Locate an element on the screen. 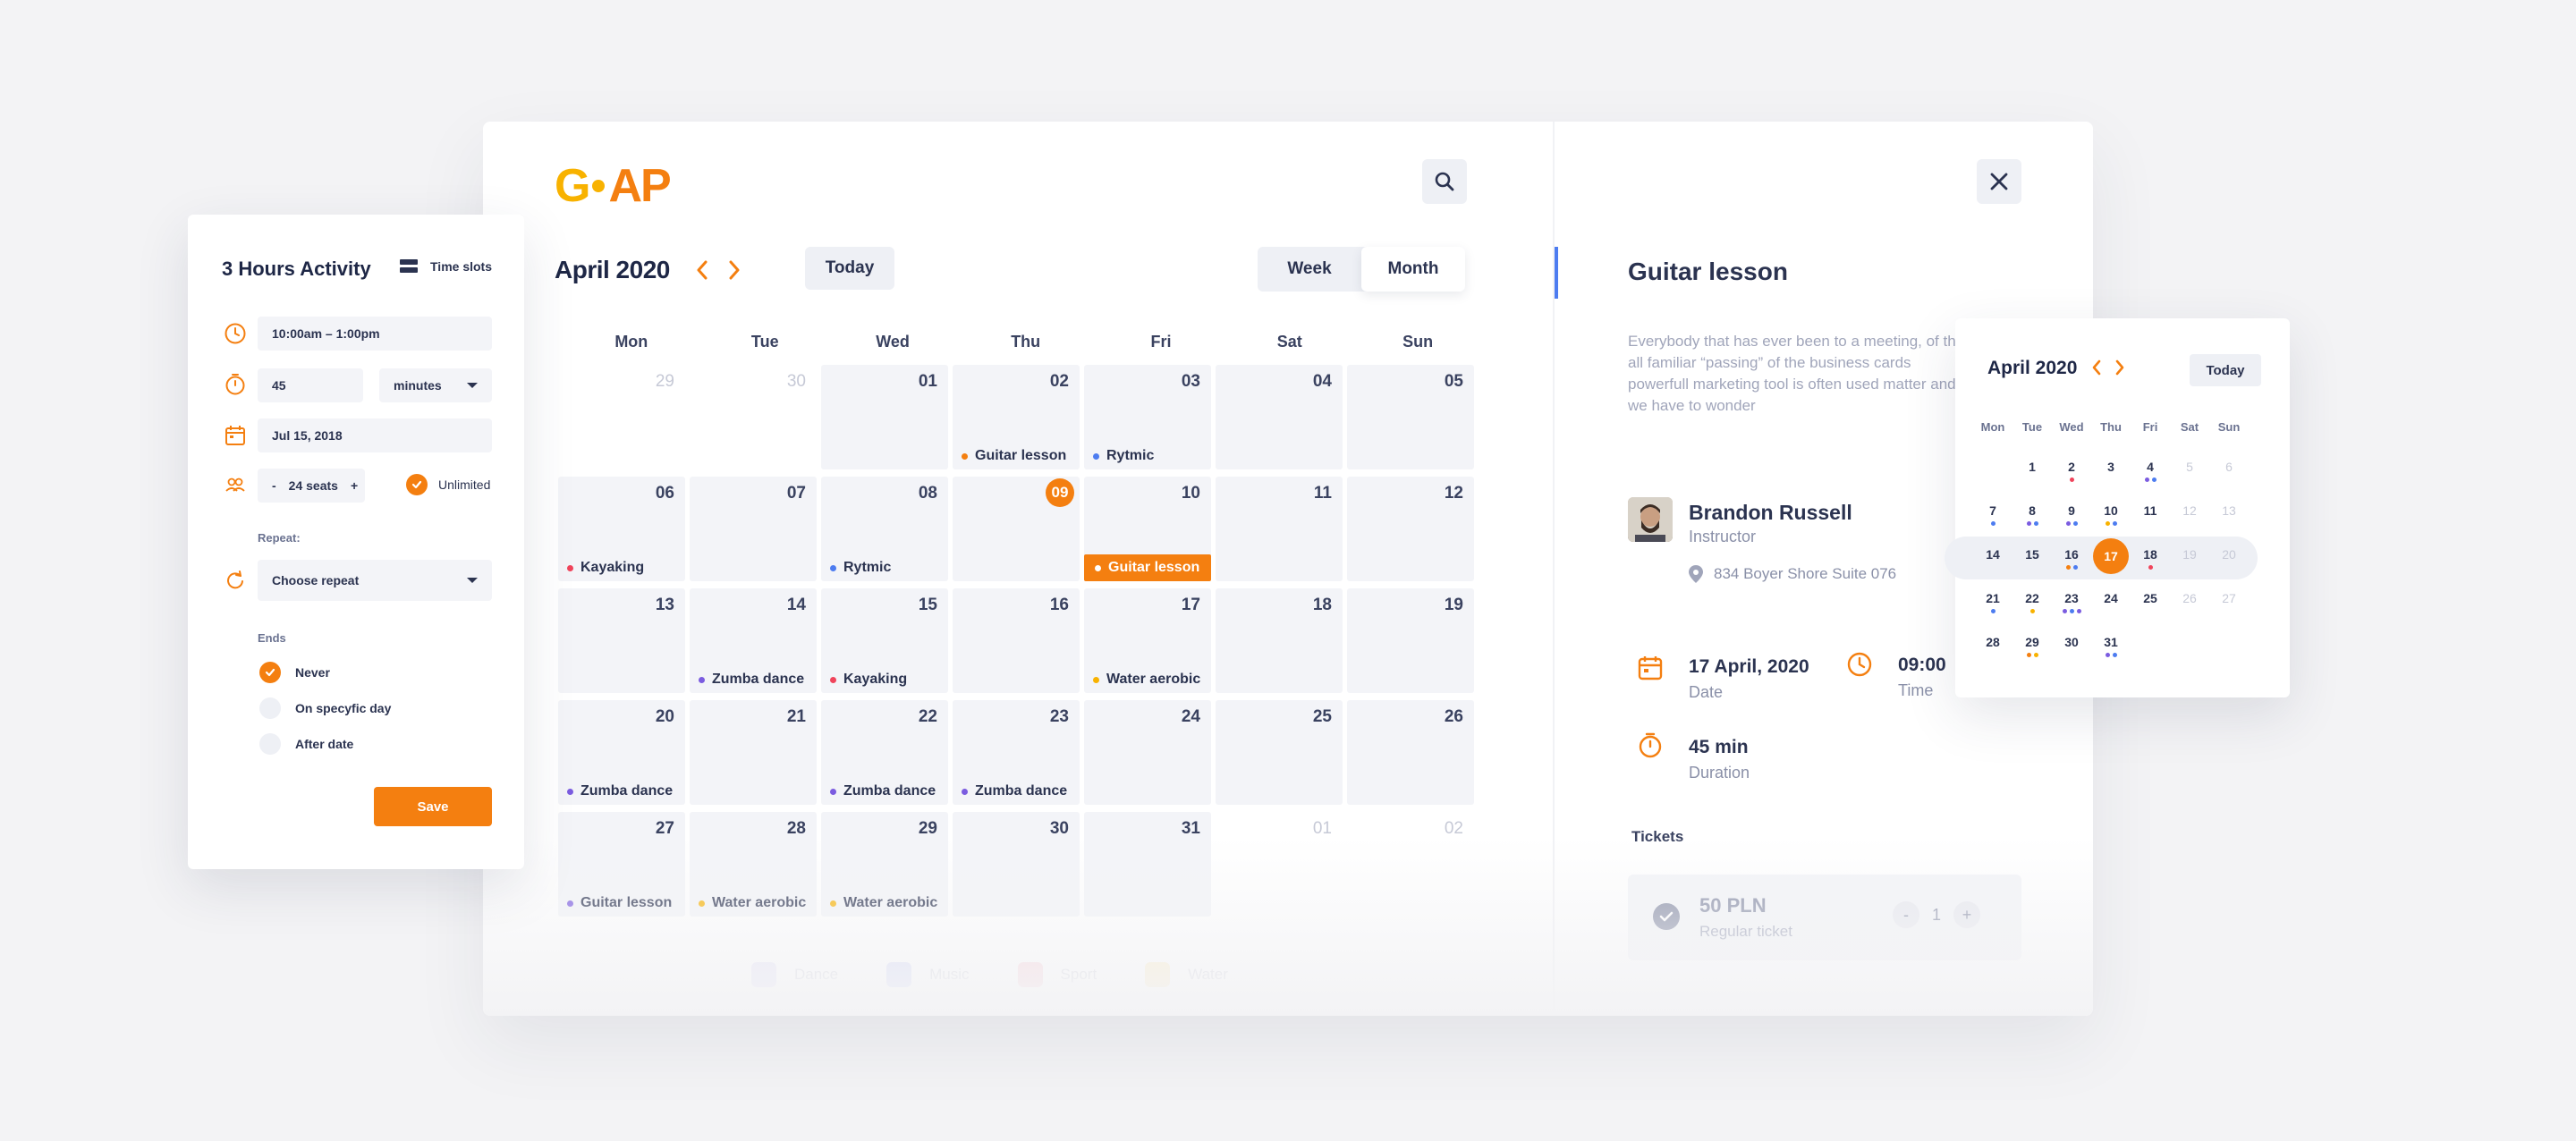 The height and width of the screenshot is (1141, 2576). time-slots-toggle: Time slots is located at coordinates (446, 266).